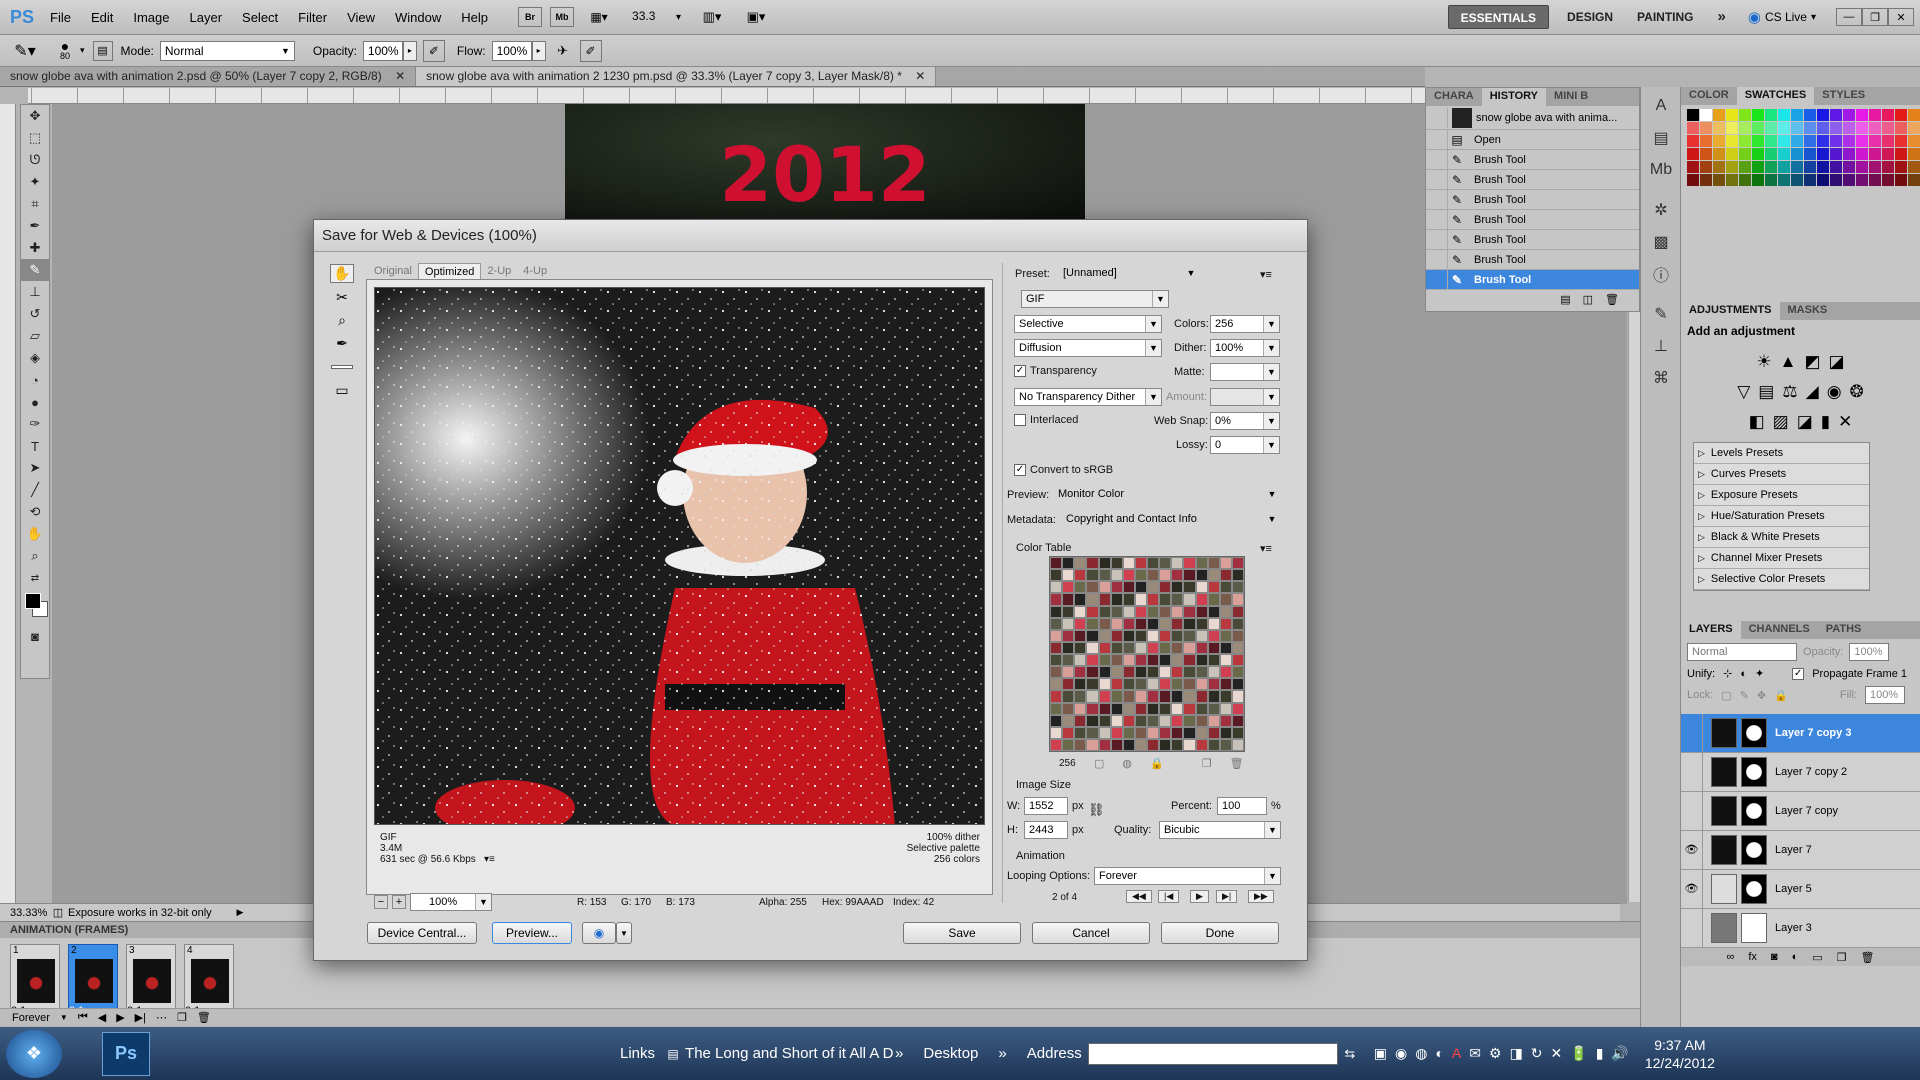 This screenshot has height=1080, width=1920. Describe the element at coordinates (712, 17) in the screenshot. I see `arrange-documents-icon: ▥▾` at that location.